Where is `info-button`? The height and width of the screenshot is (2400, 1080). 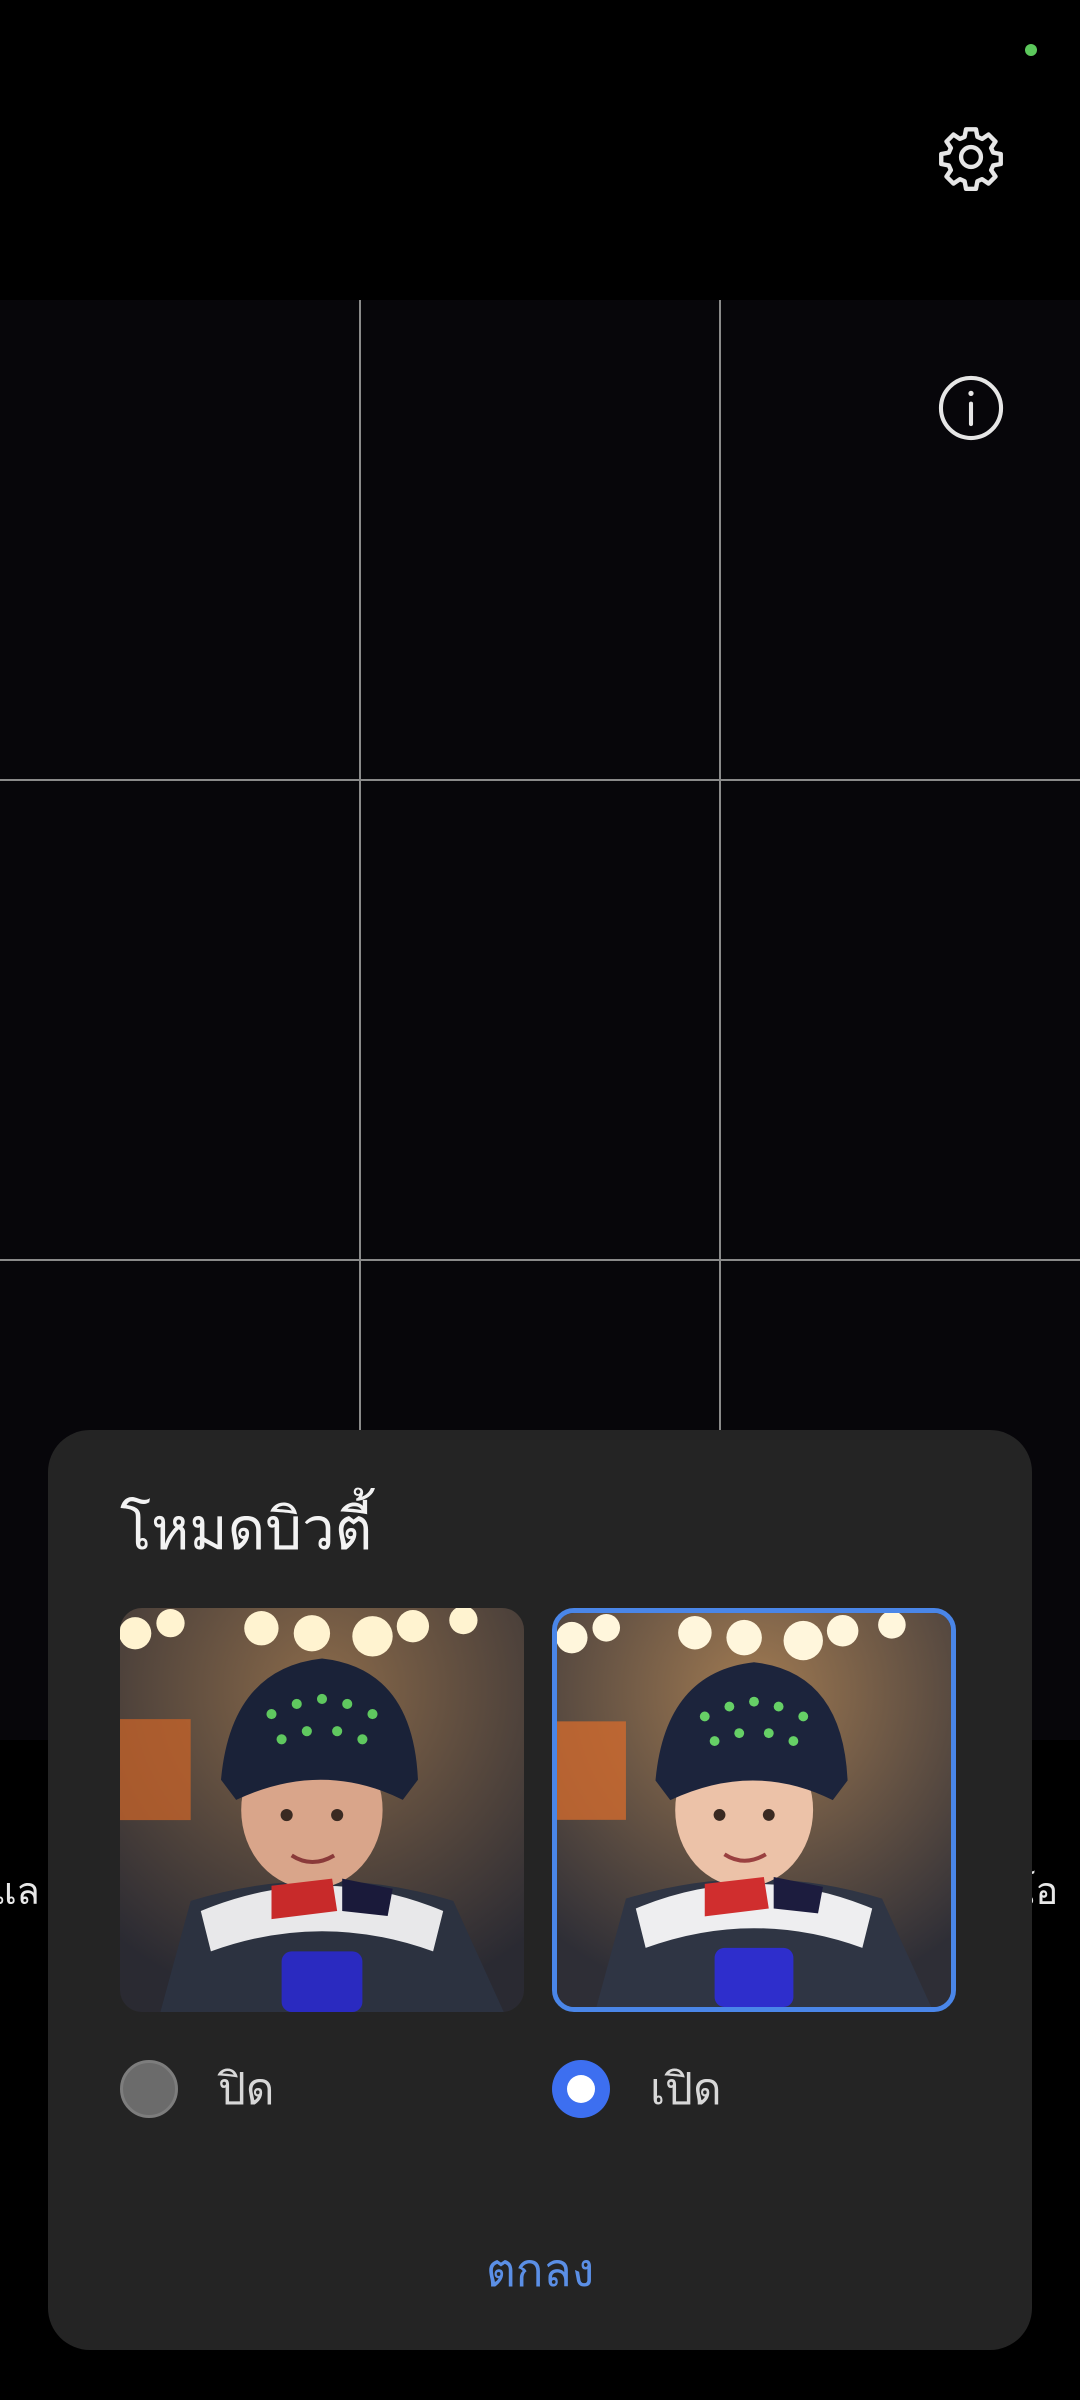 info-button is located at coordinates (971, 408).